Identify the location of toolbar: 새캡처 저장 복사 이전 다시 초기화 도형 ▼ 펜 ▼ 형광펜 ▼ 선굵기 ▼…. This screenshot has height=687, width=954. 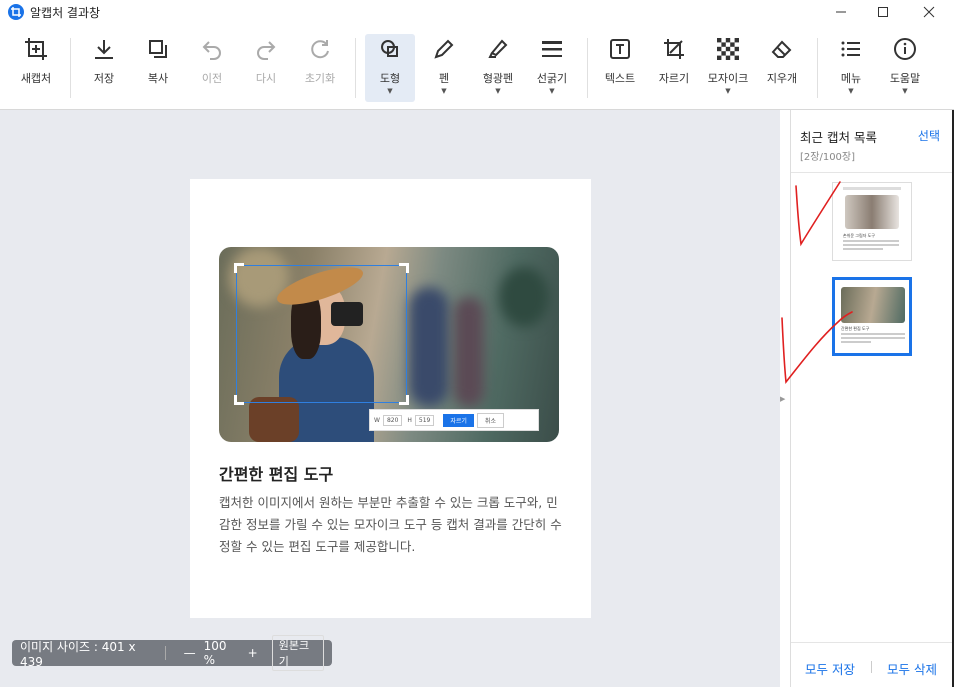
(477, 67).